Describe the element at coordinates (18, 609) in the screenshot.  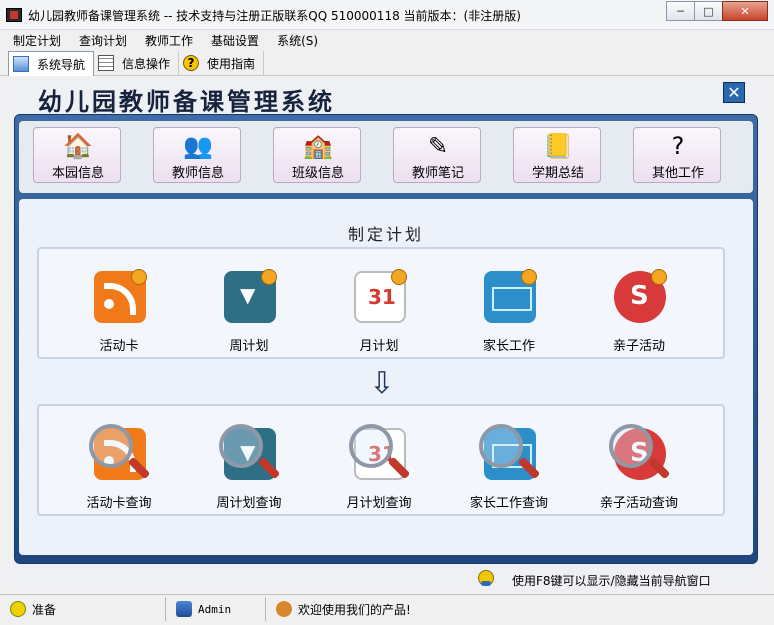
I see `ready-icon` at that location.